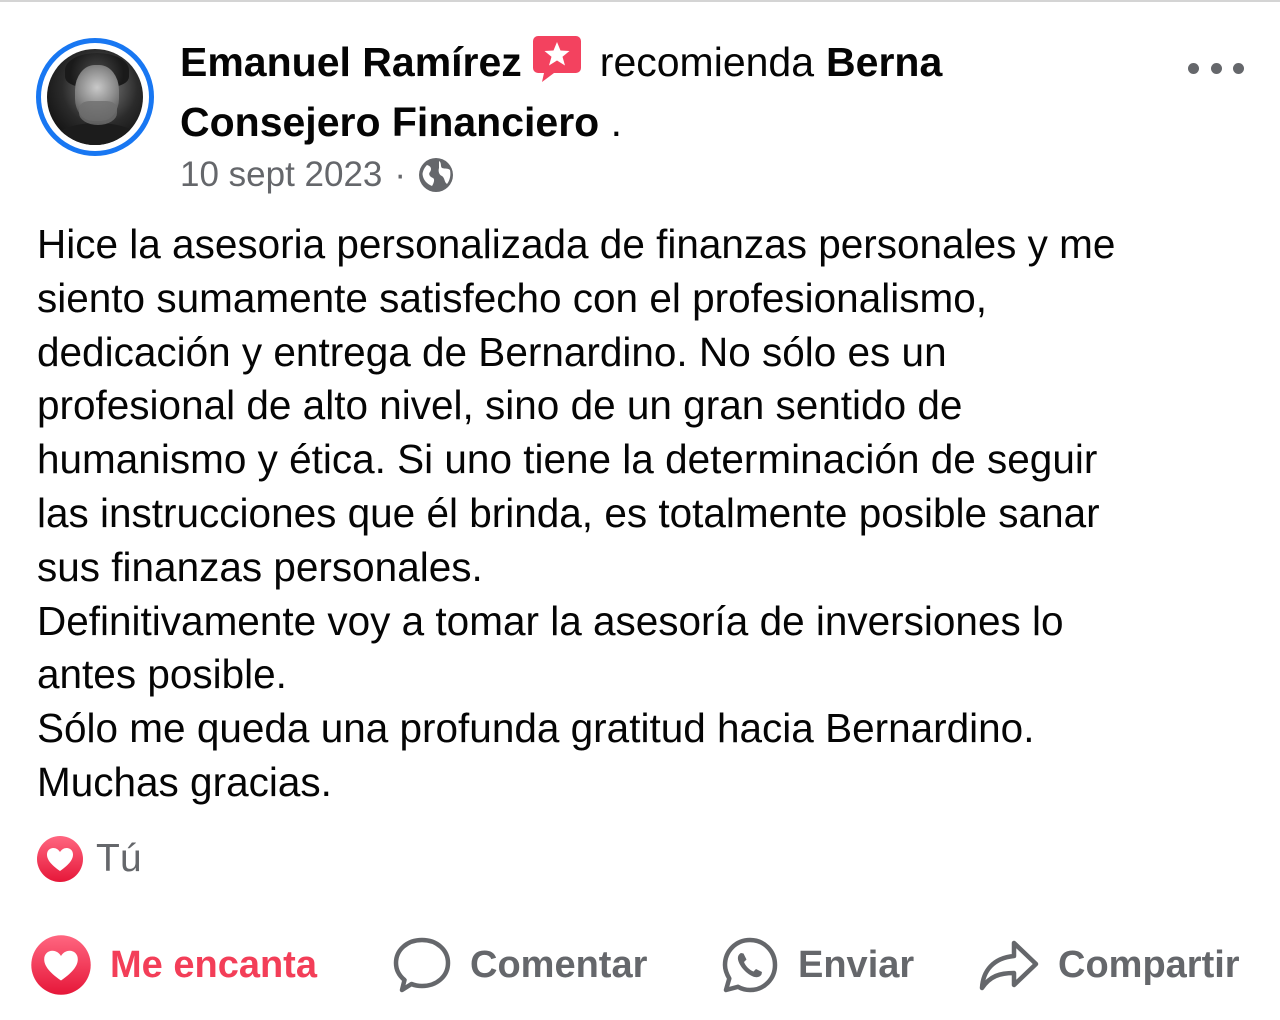 Image resolution: width=1280 pixels, height=1020 pixels. Describe the element at coordinates (1009, 965) in the screenshot. I see `share-arrow-icon` at that location.